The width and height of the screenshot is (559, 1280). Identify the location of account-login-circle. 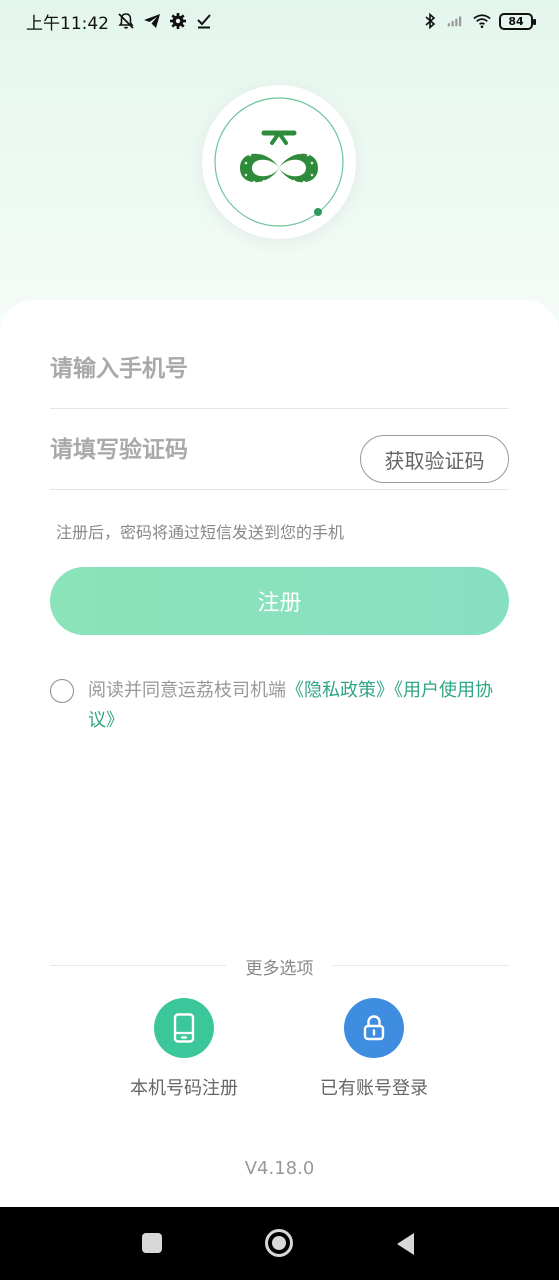
(374, 1028).